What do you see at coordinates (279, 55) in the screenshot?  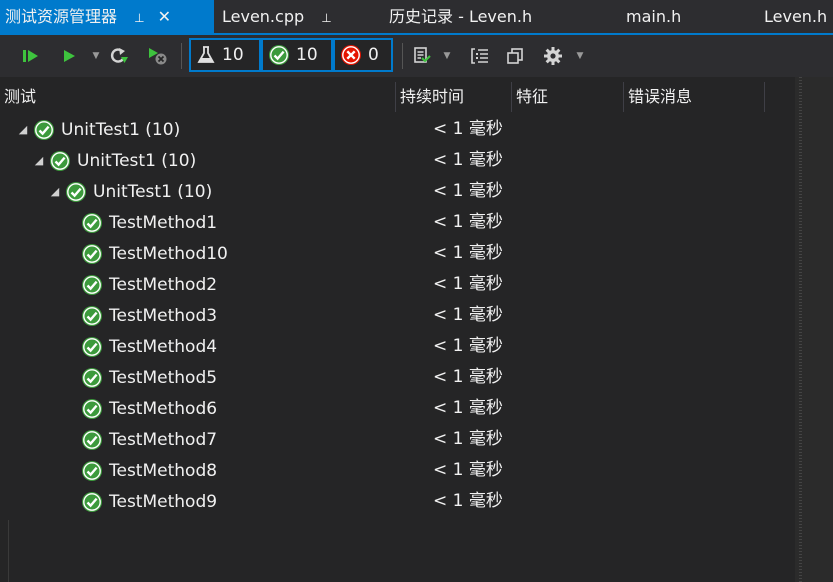 I see `passed-icon` at bounding box center [279, 55].